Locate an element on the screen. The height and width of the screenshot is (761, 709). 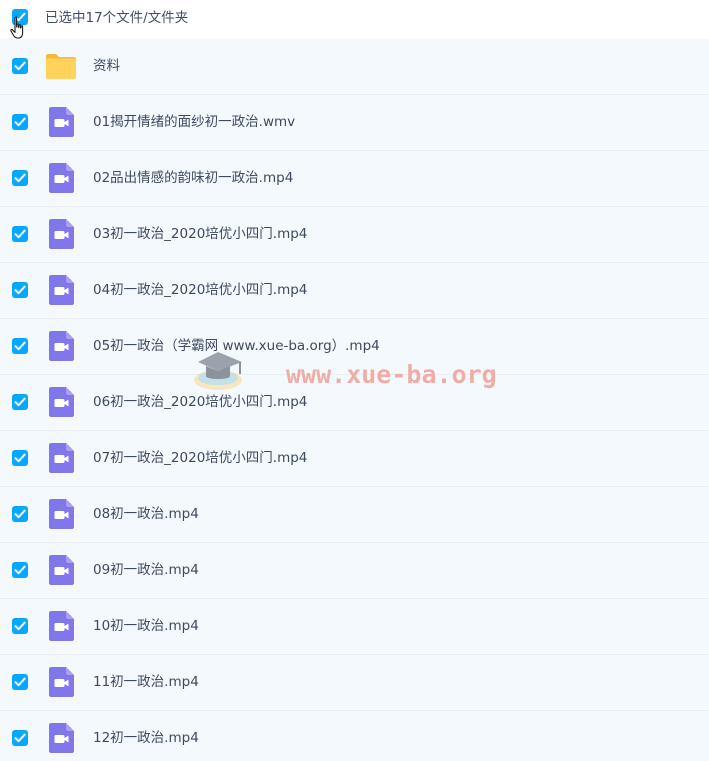
file-row: 资料 is located at coordinates (354, 67).